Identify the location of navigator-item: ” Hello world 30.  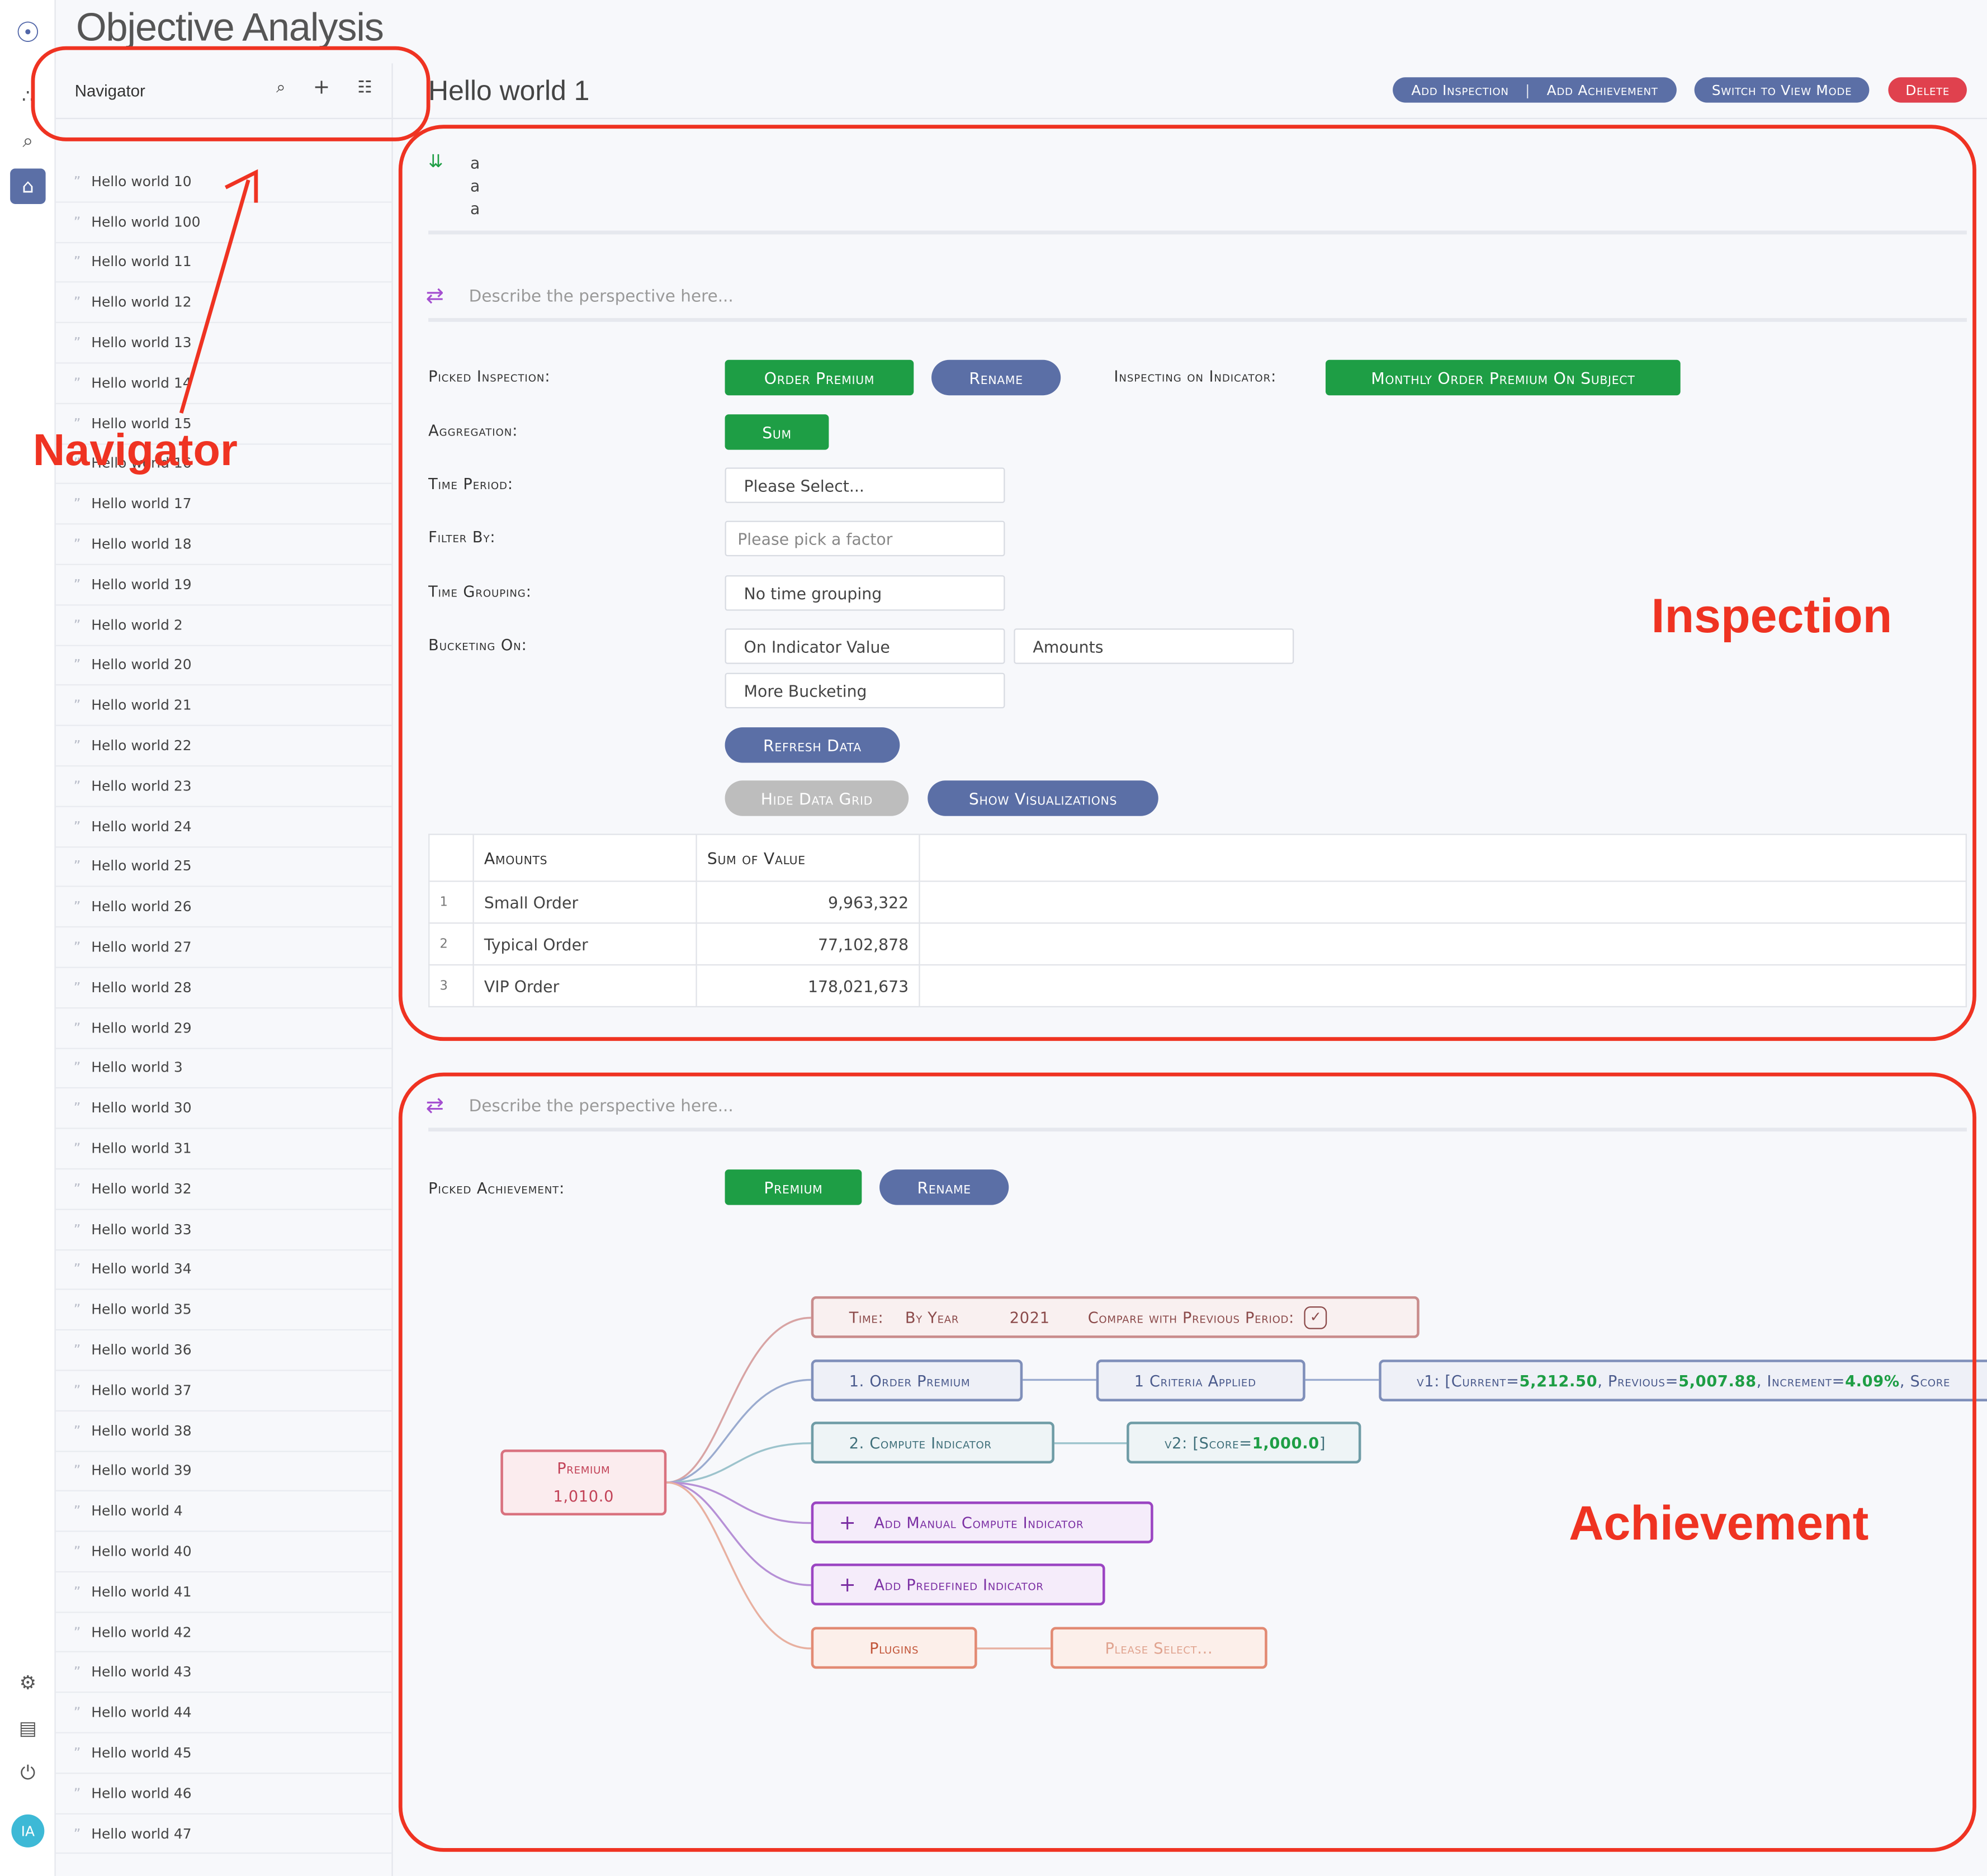
(224, 1109).